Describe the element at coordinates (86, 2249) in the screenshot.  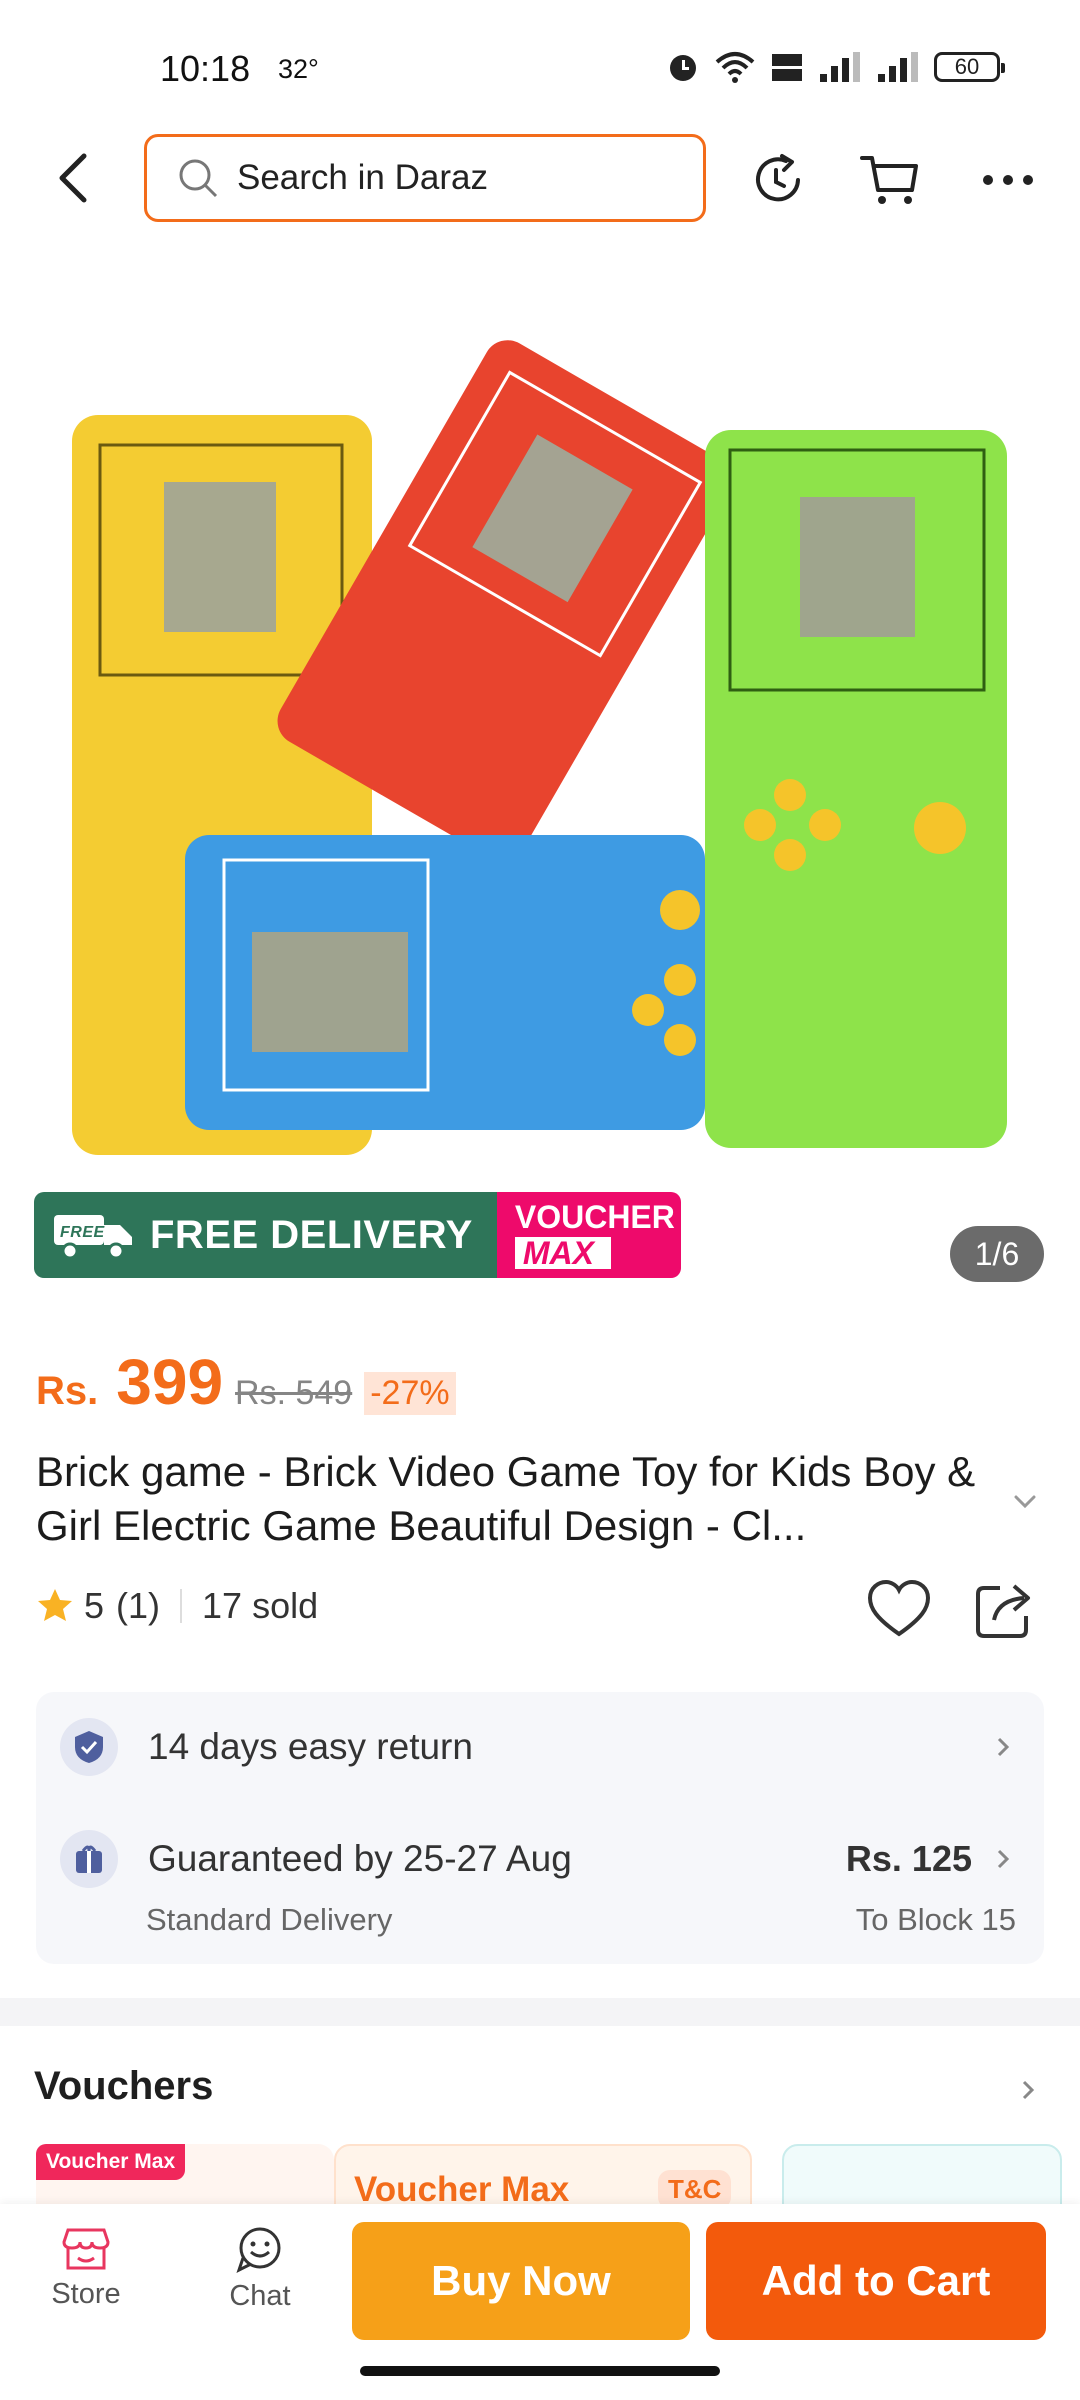
I see `store-icon` at that location.